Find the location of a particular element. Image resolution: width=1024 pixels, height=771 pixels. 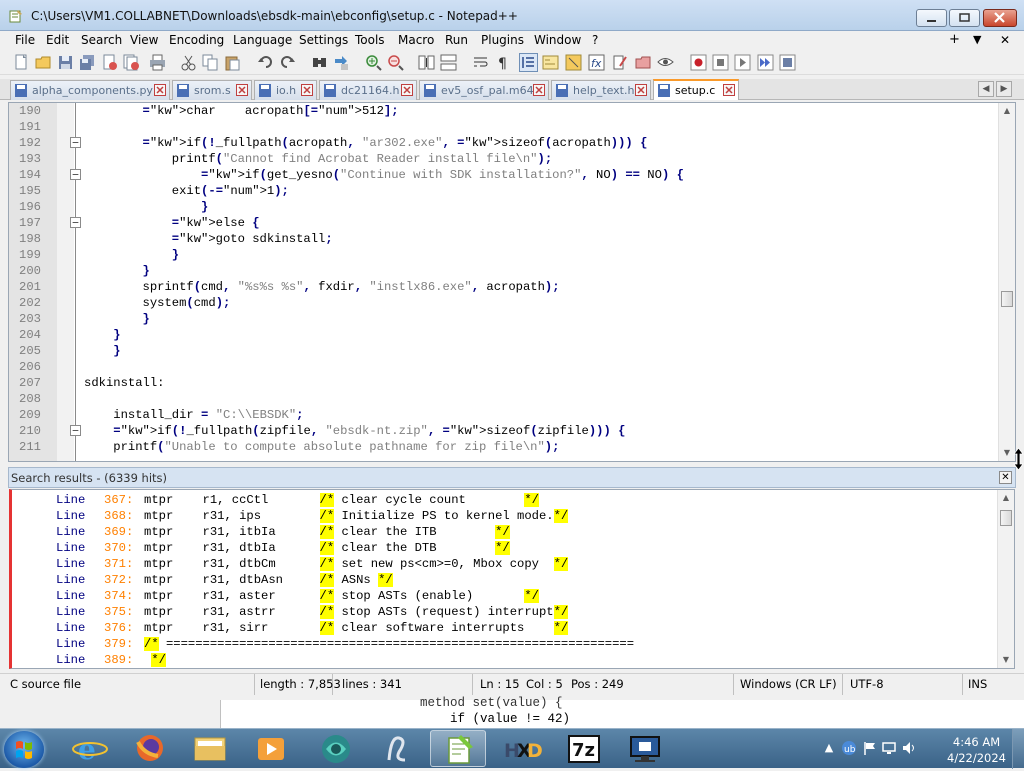

menu-macro: Macro is located at coordinates (416, 40).